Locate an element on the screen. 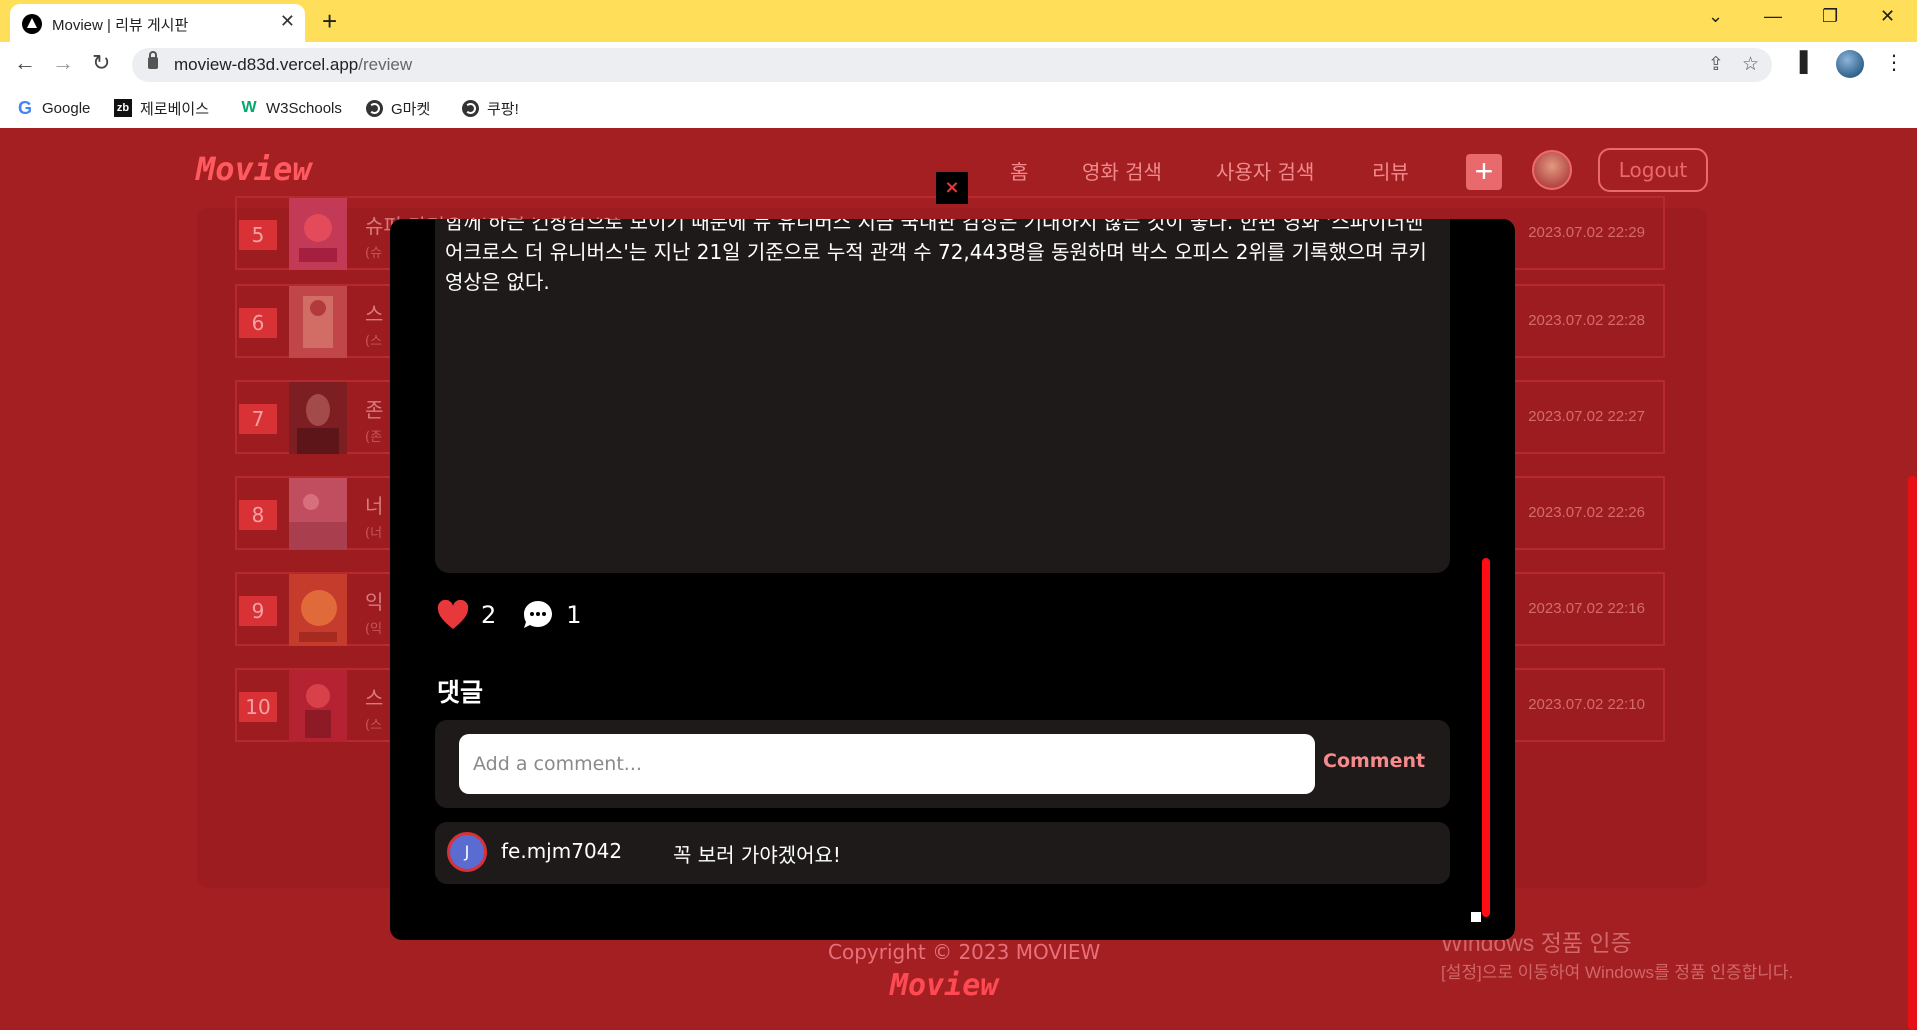 The width and height of the screenshot is (1917, 1030). avatar is located at coordinates (1552, 170).